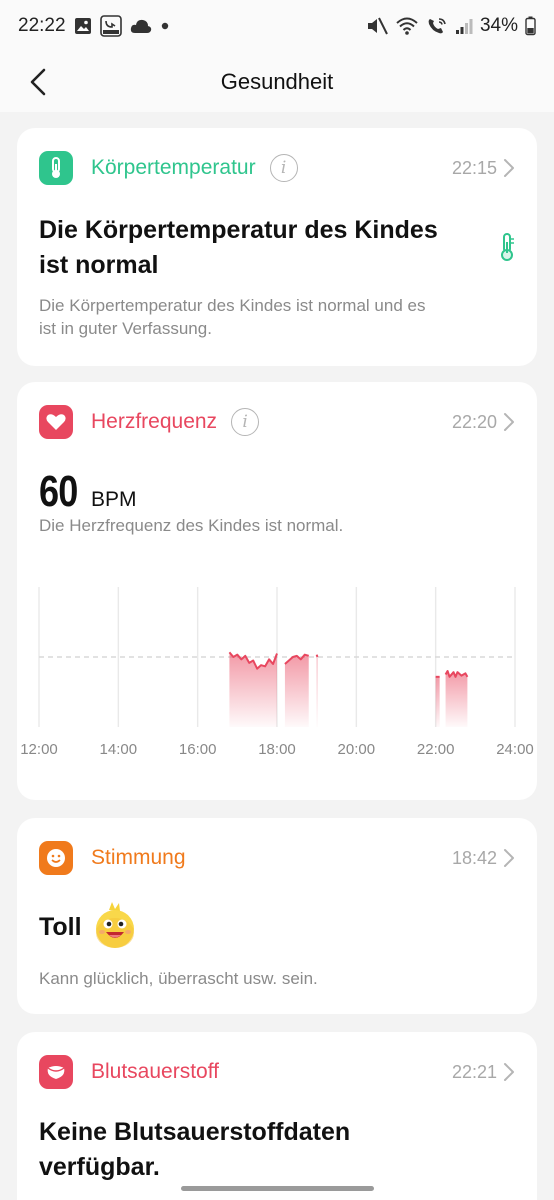 This screenshot has height=1200, width=554. Describe the element at coordinates (277, 749) in the screenshot. I see `chart-x-tick-label: 18:00` at that location.